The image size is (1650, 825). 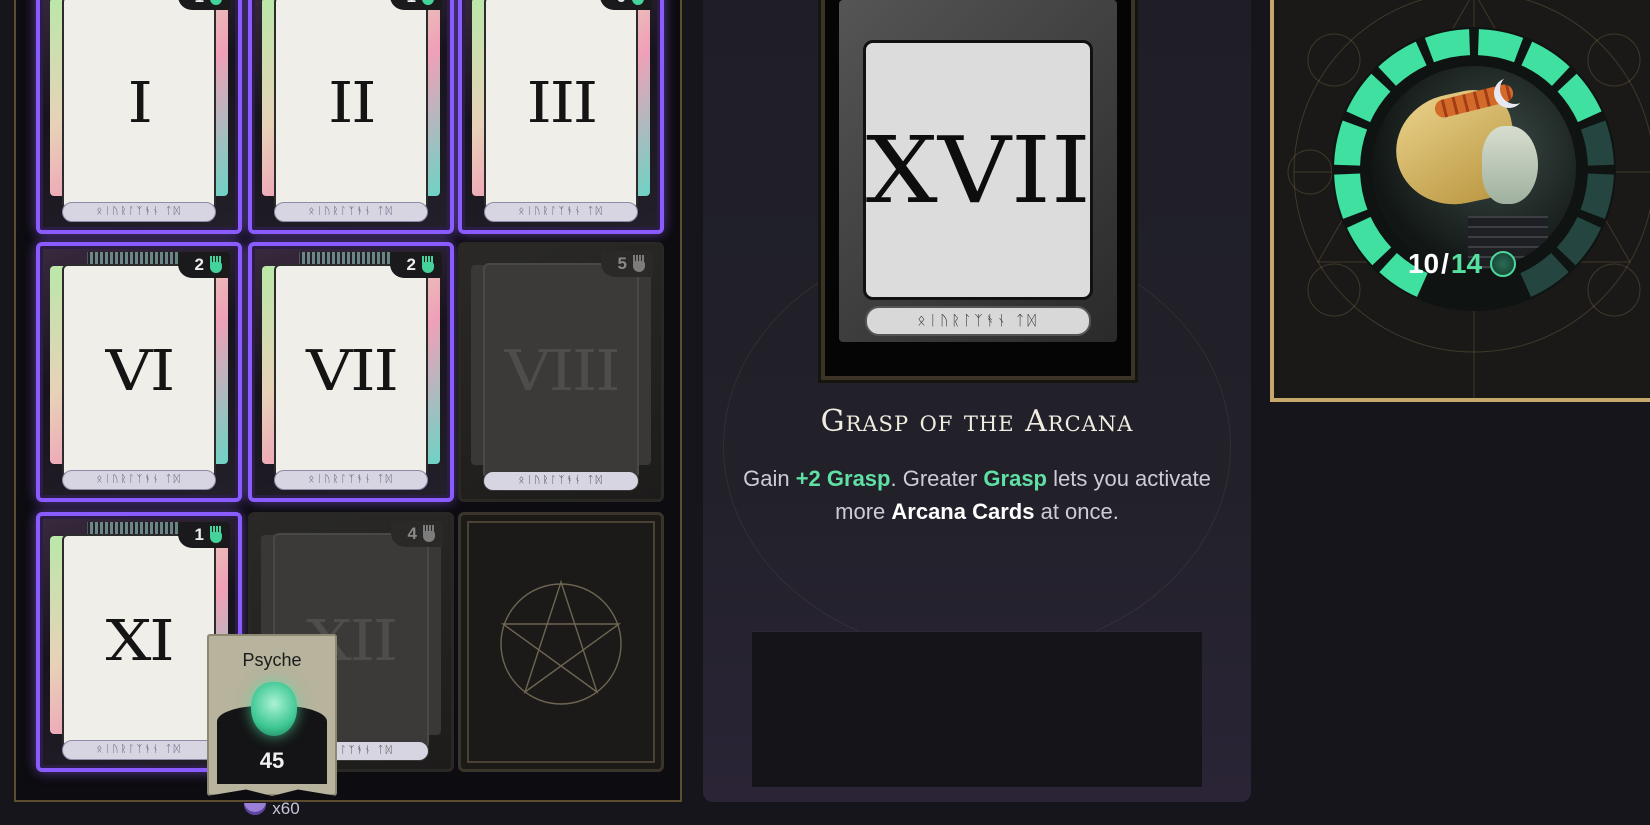 What do you see at coordinates (274, 709) in the screenshot?
I see `psyche-icon` at bounding box center [274, 709].